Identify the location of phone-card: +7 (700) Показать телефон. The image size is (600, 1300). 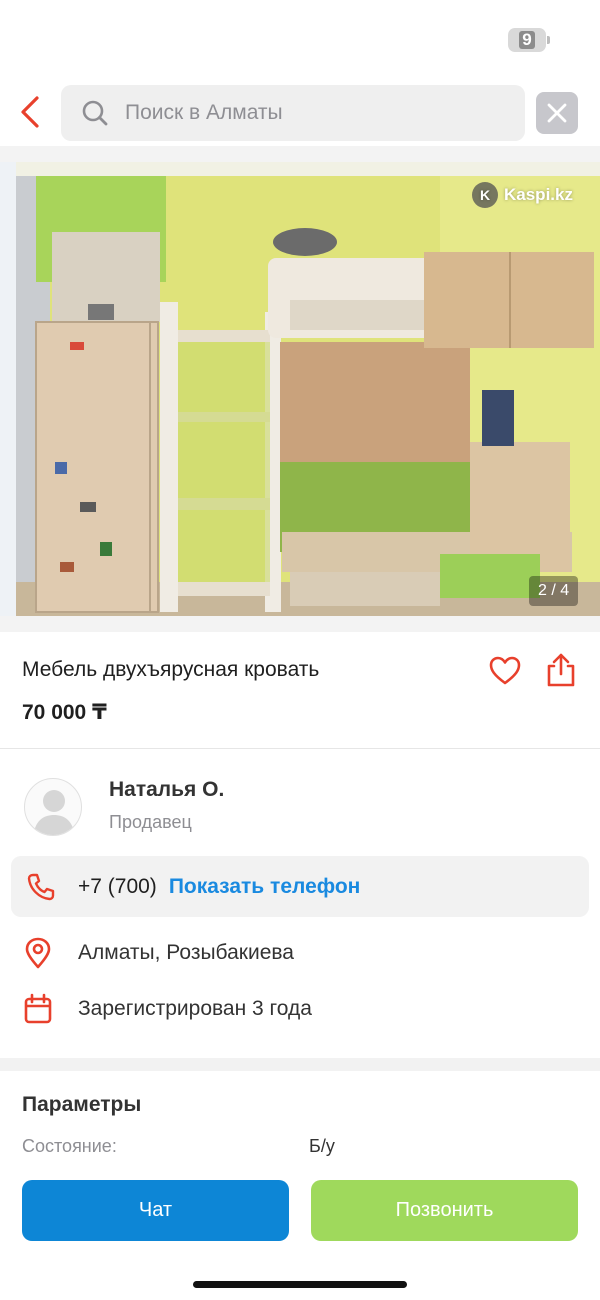
(300, 886).